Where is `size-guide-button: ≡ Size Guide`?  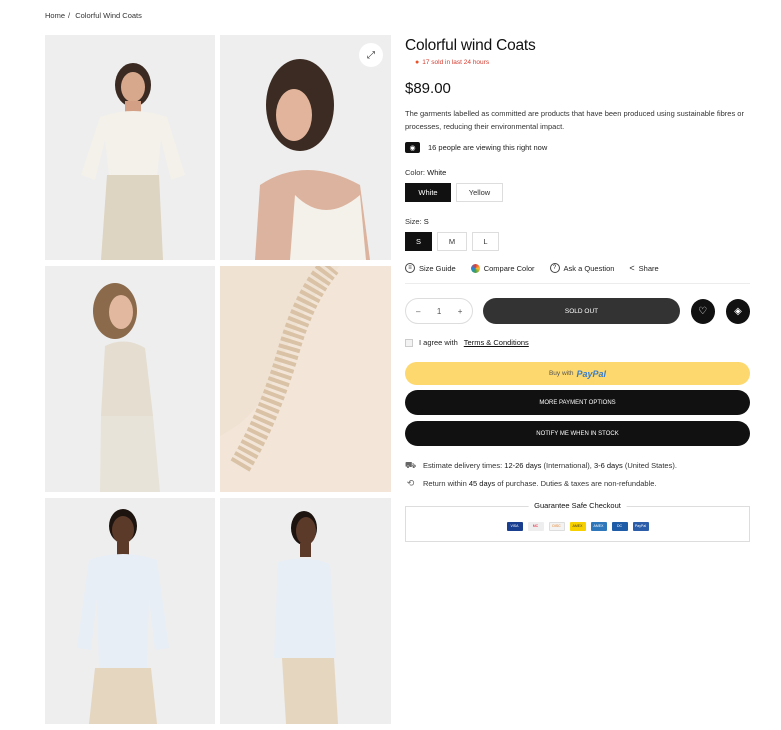 size-guide-button: ≡ Size Guide is located at coordinates (430, 268).